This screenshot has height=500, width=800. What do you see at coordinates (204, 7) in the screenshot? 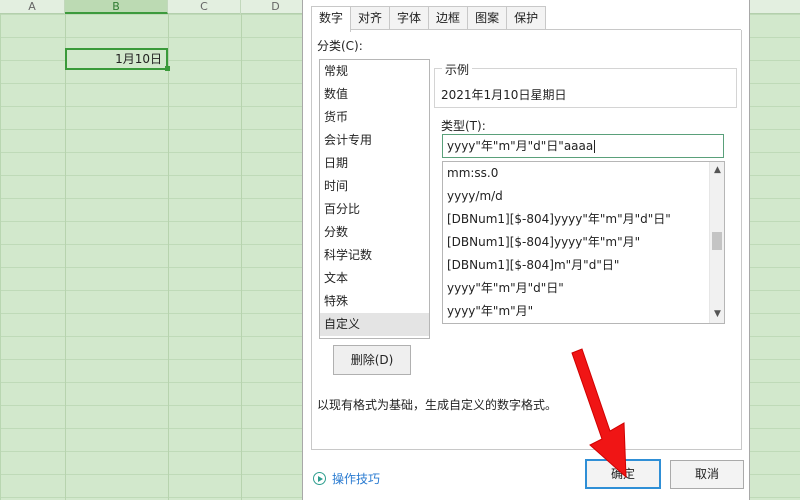
I see `column-header-c: C` at bounding box center [204, 7].